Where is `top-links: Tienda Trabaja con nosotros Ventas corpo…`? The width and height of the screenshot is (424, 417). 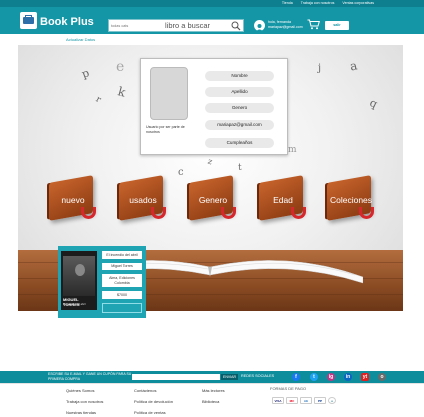
top-links: Tienda Trabaja con nosotros Ventas corpo… is located at coordinates (328, 3).